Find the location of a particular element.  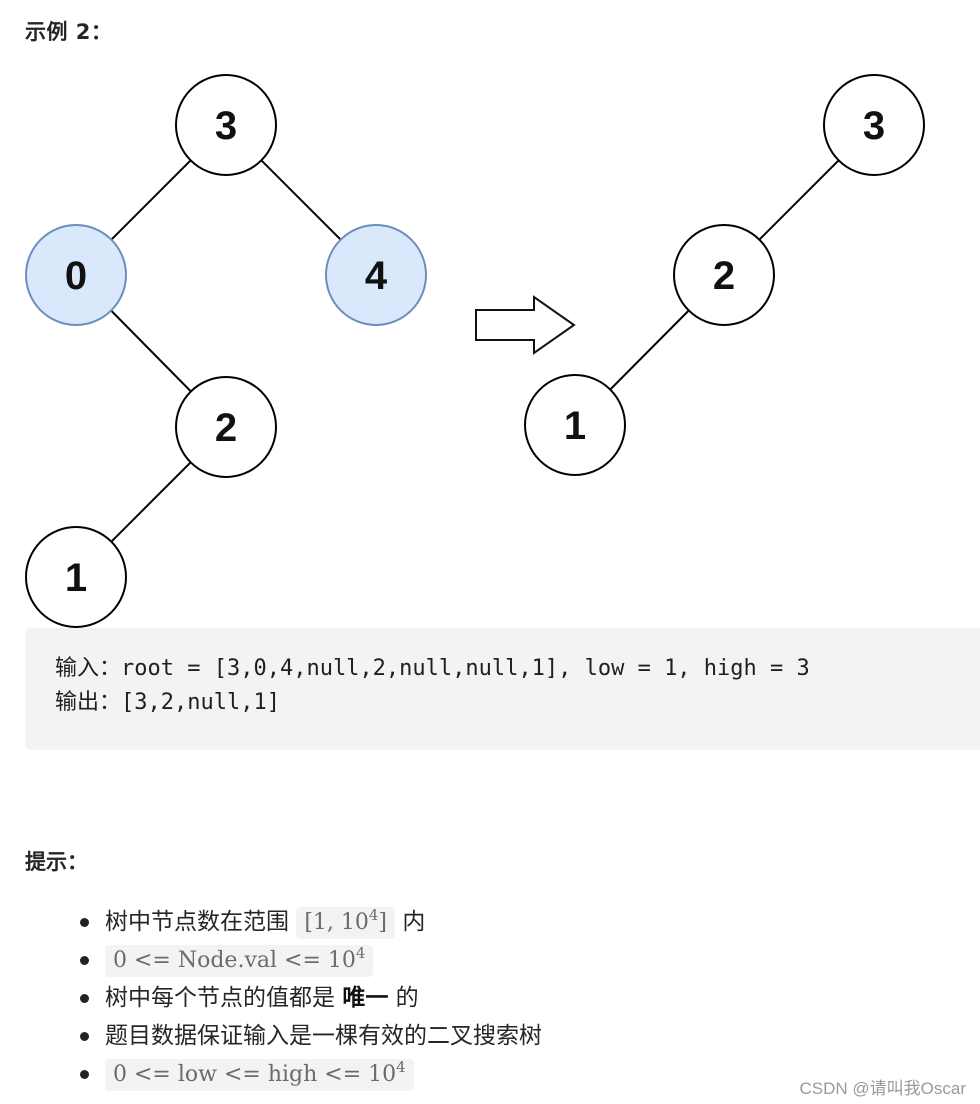

right-arrow-icon is located at coordinates (525, 325).